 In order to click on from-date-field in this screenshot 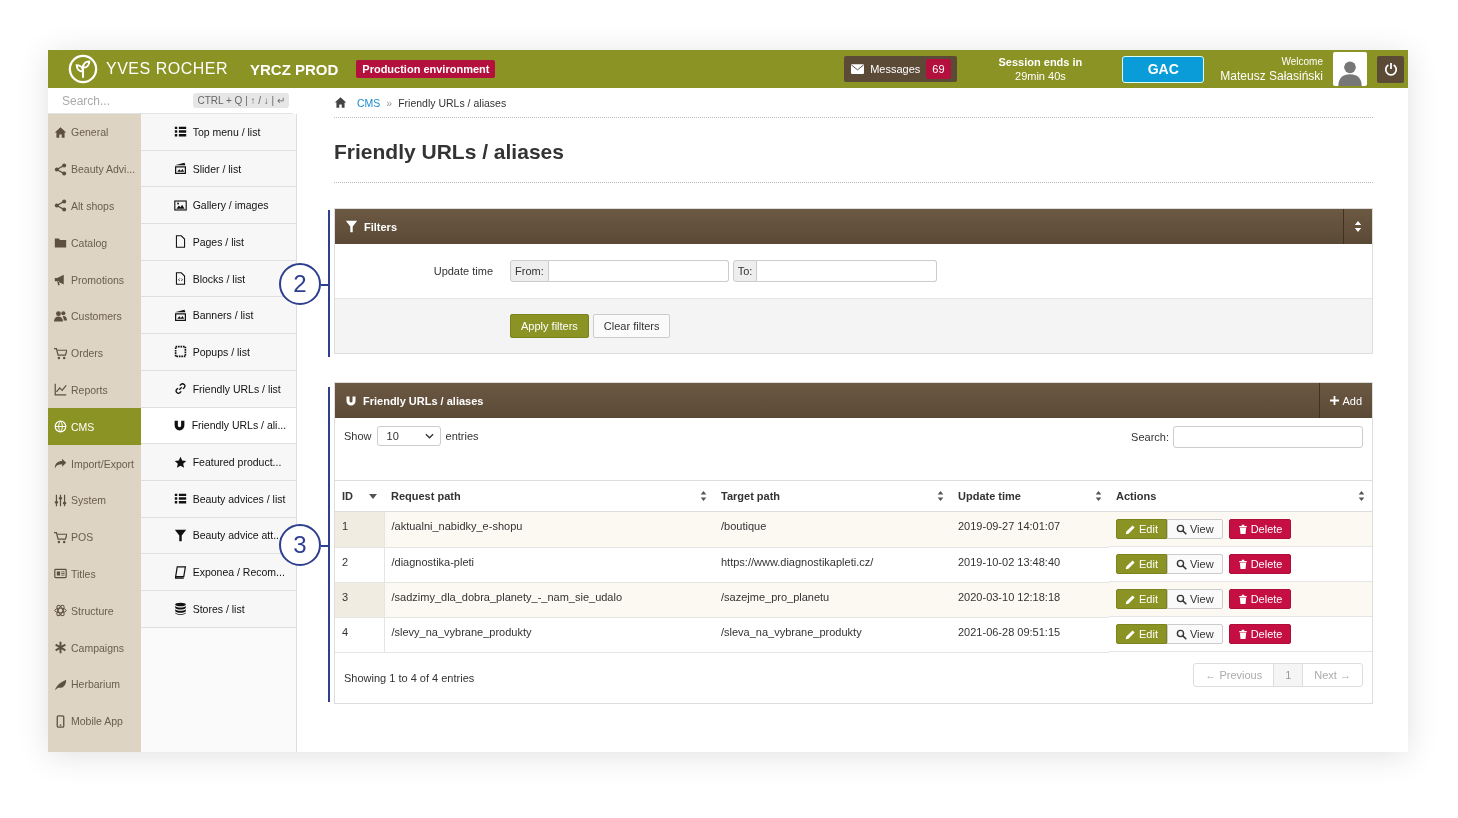, I will do `click(638, 271)`.